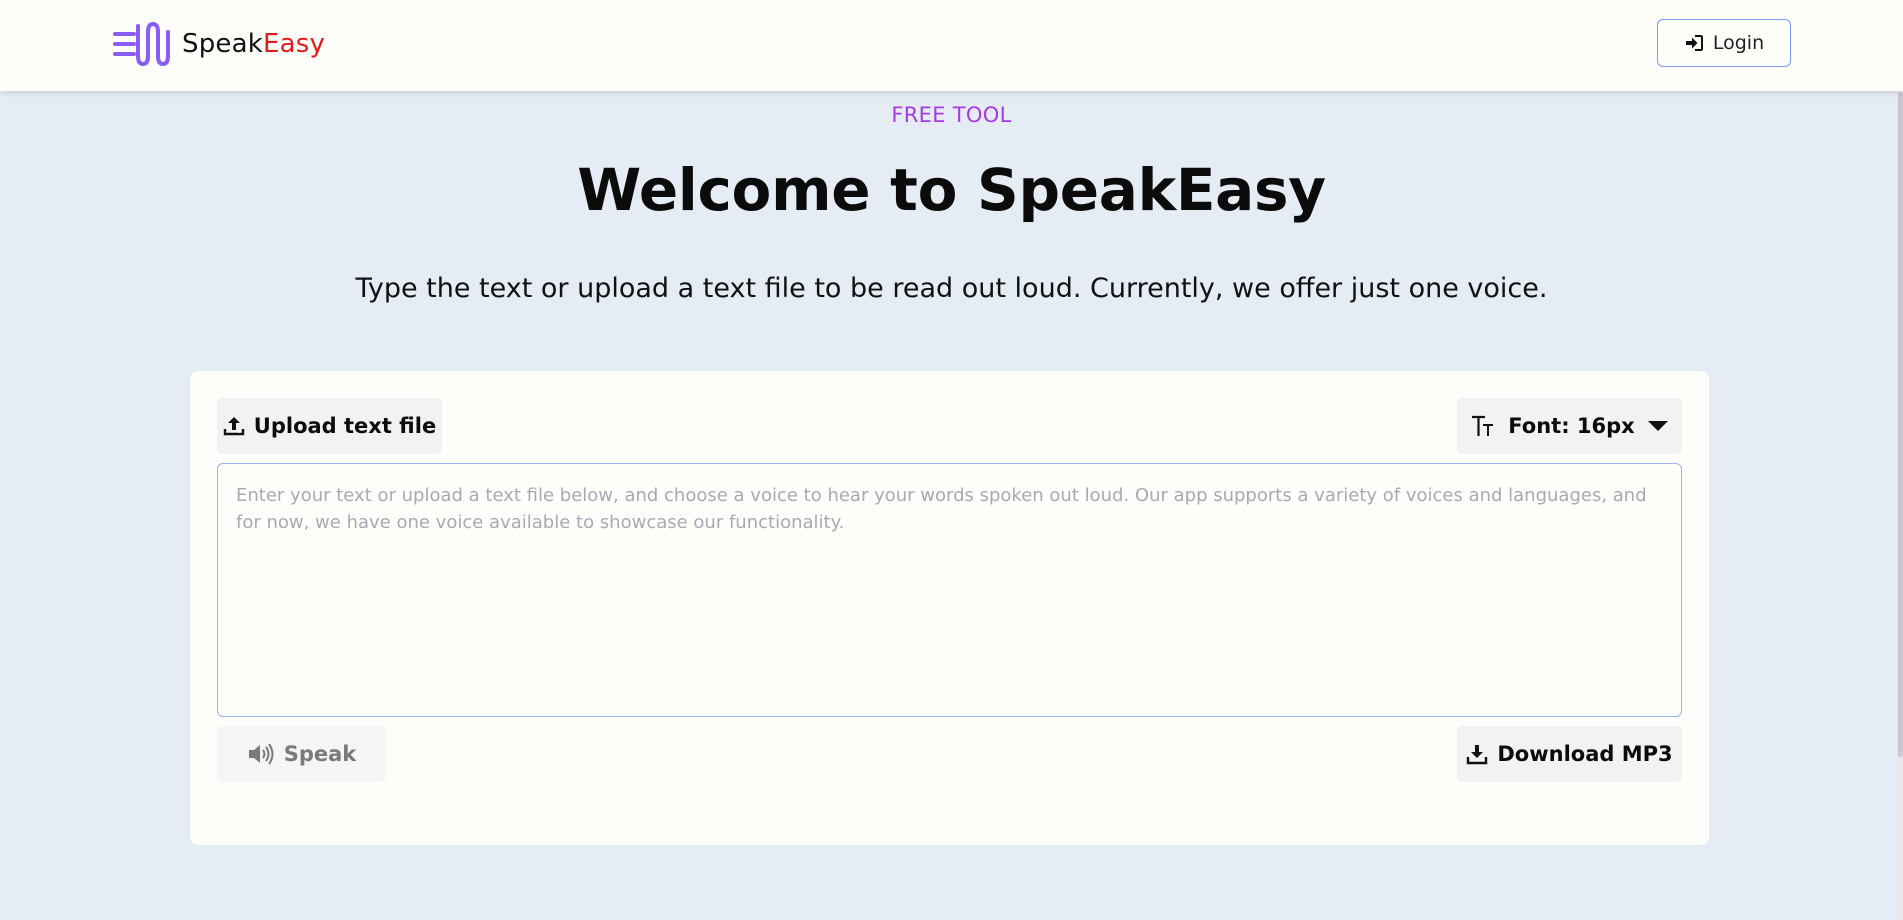 This screenshot has height=920, width=1903. I want to click on page-scrollbar-thumb, so click(1900, 424).